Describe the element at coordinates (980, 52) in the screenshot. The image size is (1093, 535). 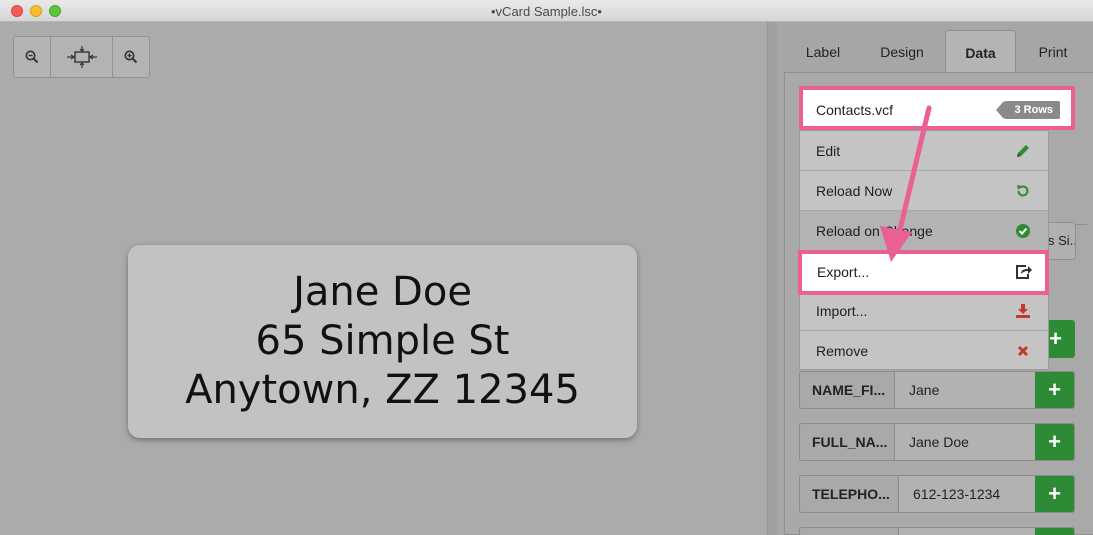
I see `tab-data: Data` at that location.